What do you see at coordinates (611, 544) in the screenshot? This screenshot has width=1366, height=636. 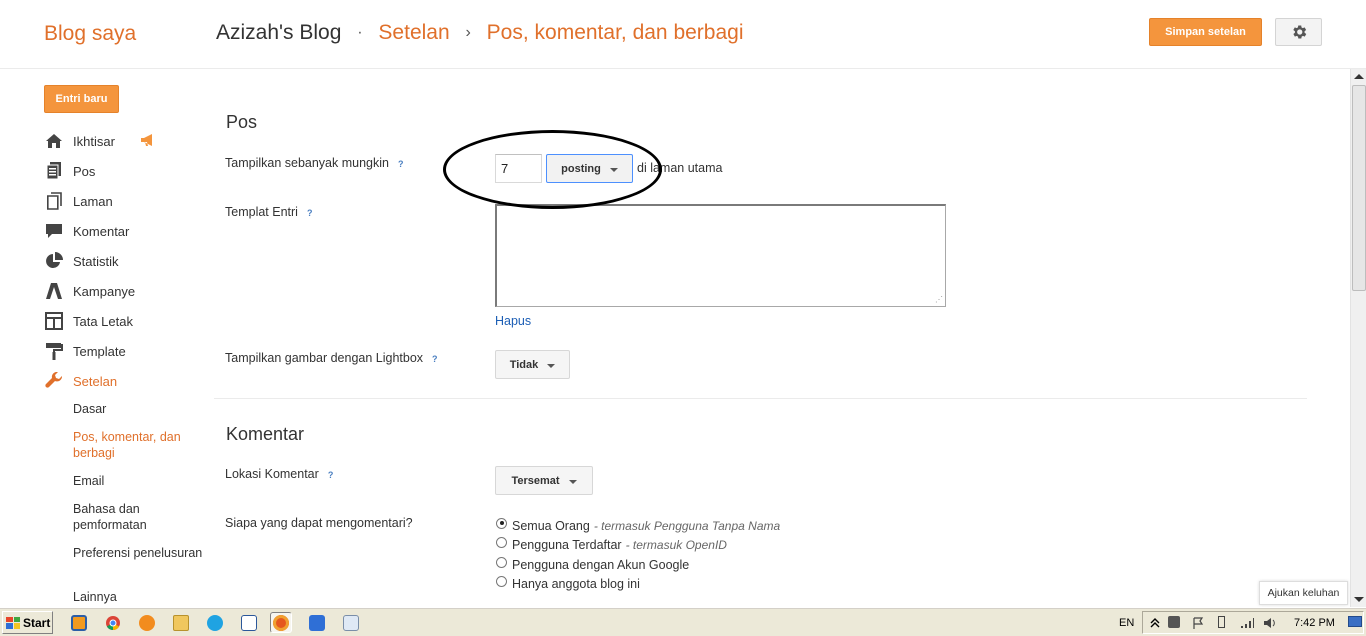 I see `radio-option-registered: Pengguna Terdaftar - termasuk OpenID` at bounding box center [611, 544].